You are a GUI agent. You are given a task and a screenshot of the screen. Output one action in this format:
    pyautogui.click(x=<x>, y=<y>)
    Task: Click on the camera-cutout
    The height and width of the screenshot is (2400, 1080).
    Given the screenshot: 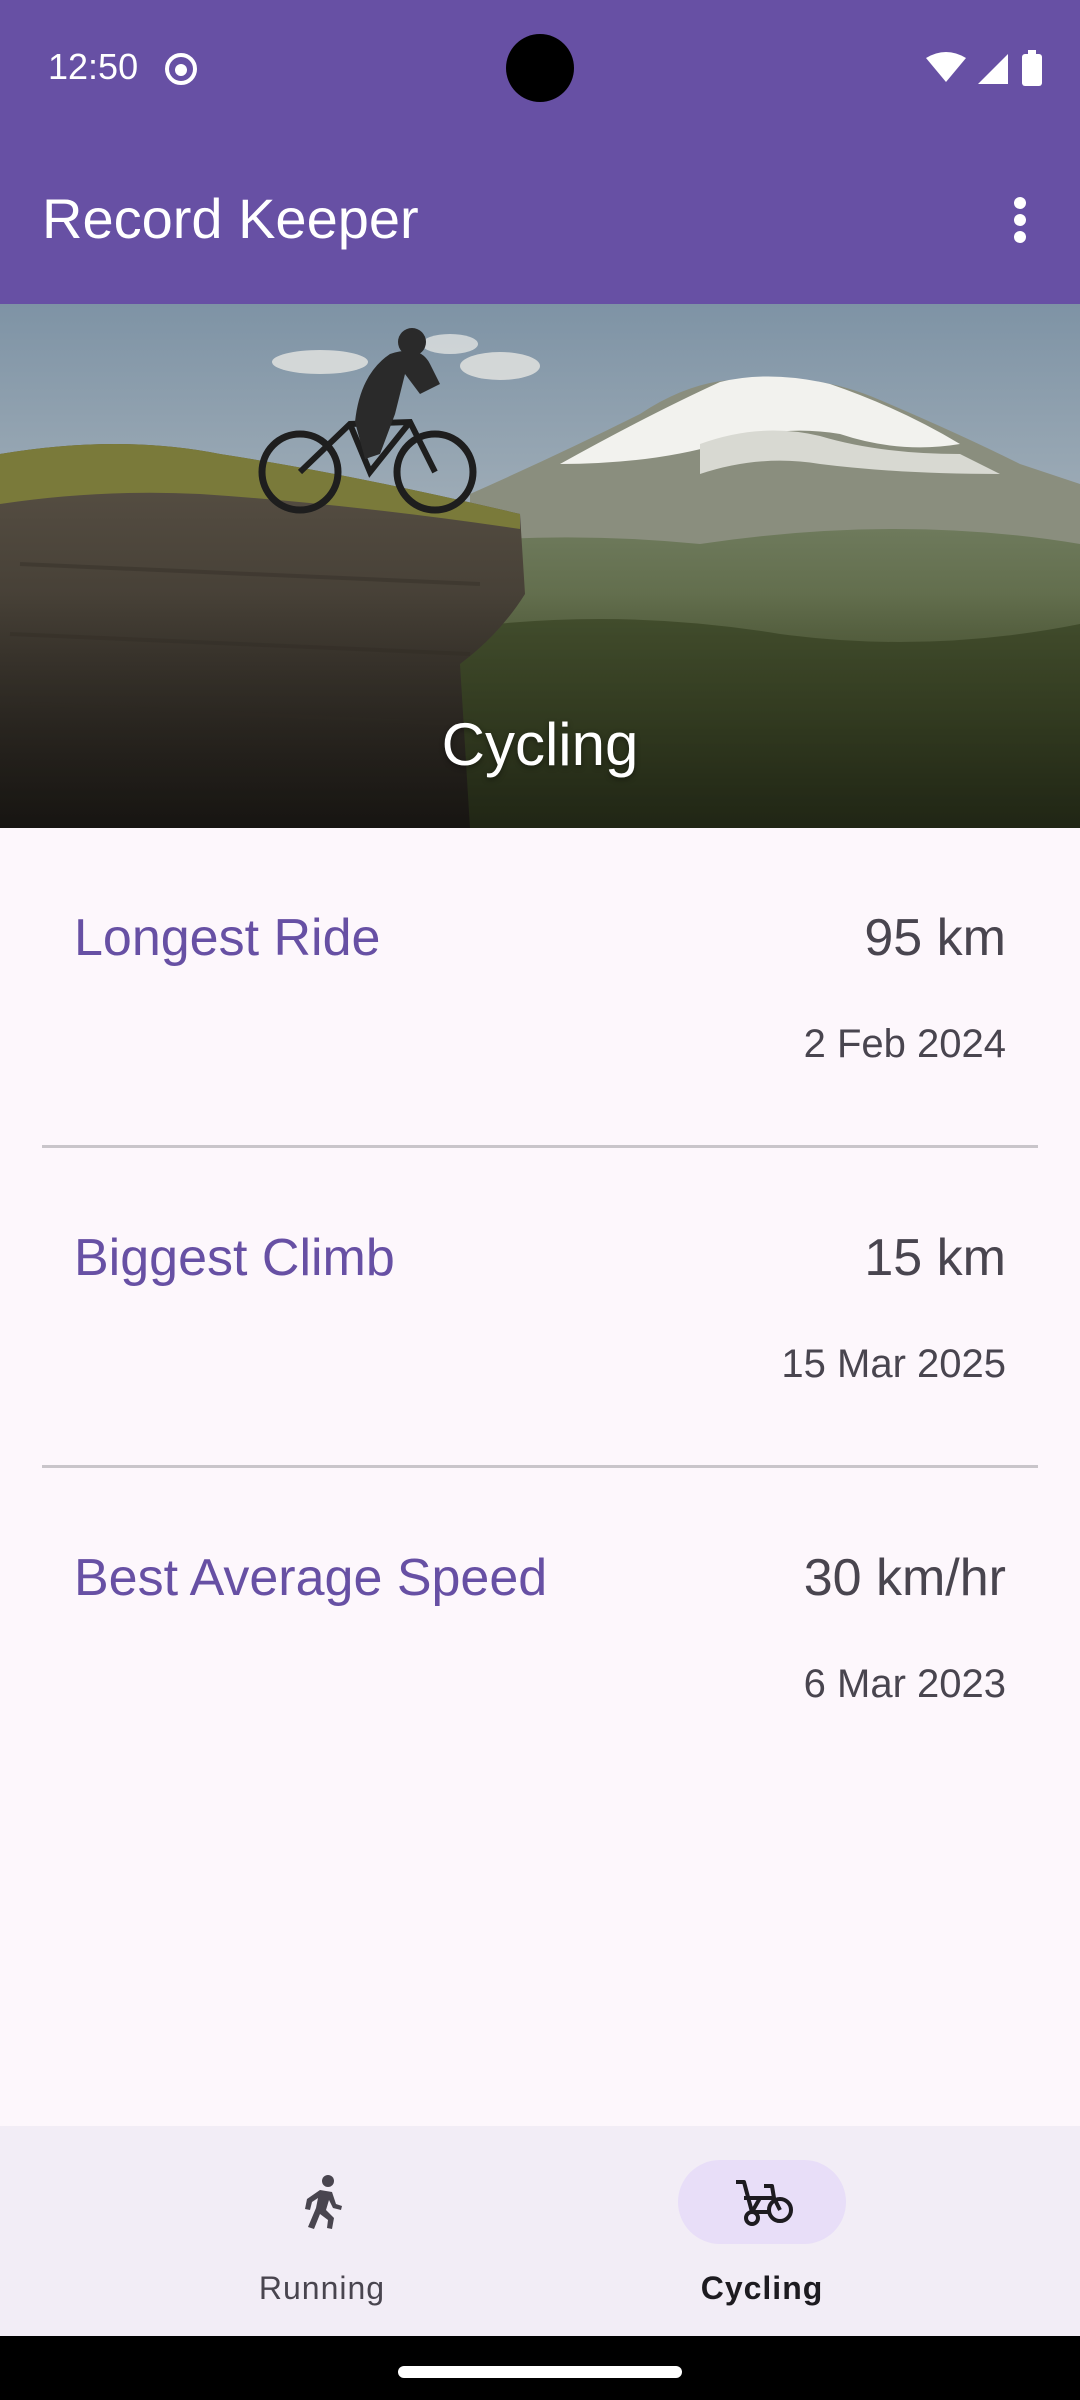 What is the action you would take?
    pyautogui.click(x=540, y=68)
    